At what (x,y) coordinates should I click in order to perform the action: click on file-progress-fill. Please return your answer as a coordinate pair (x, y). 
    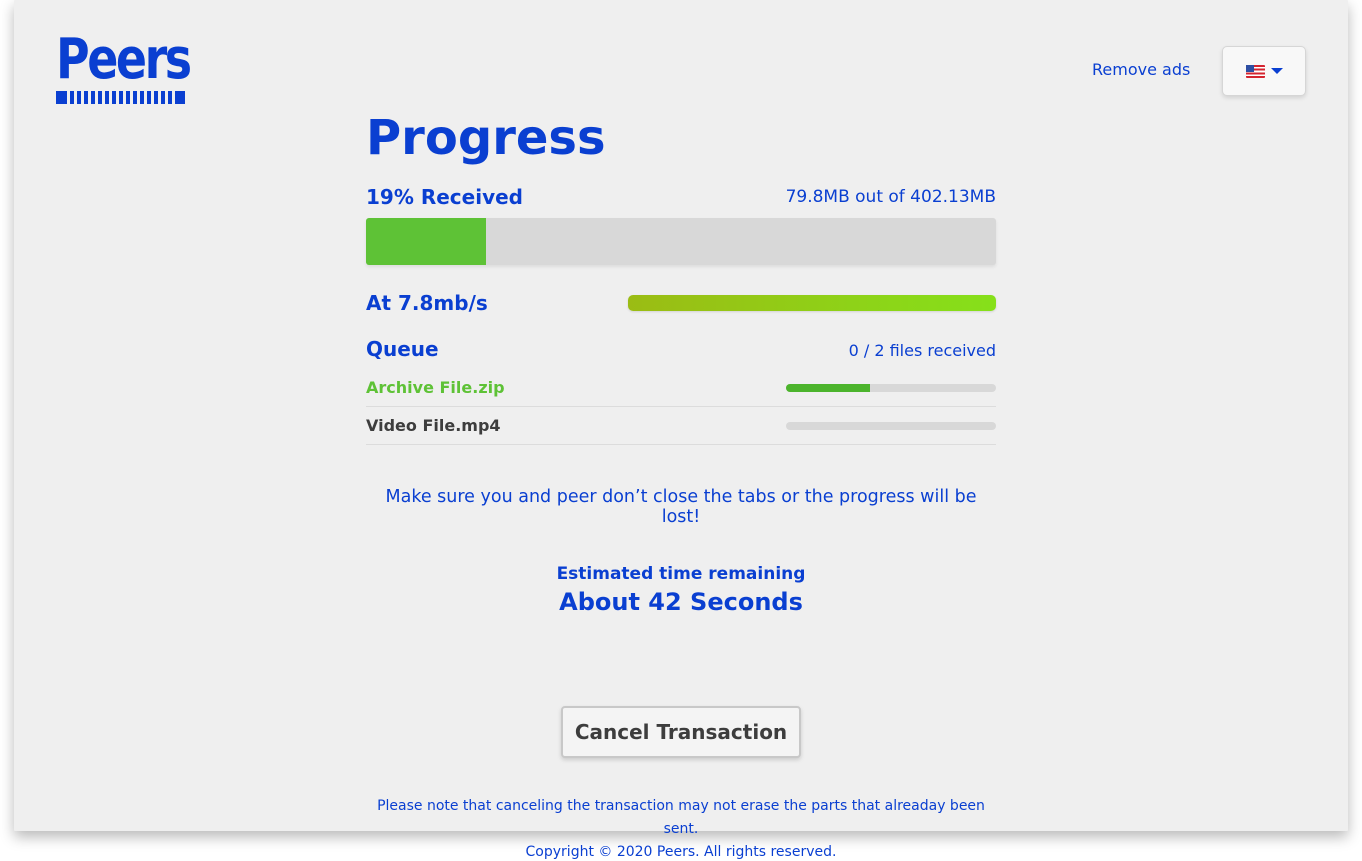
    Looking at the image, I should click on (828, 387).